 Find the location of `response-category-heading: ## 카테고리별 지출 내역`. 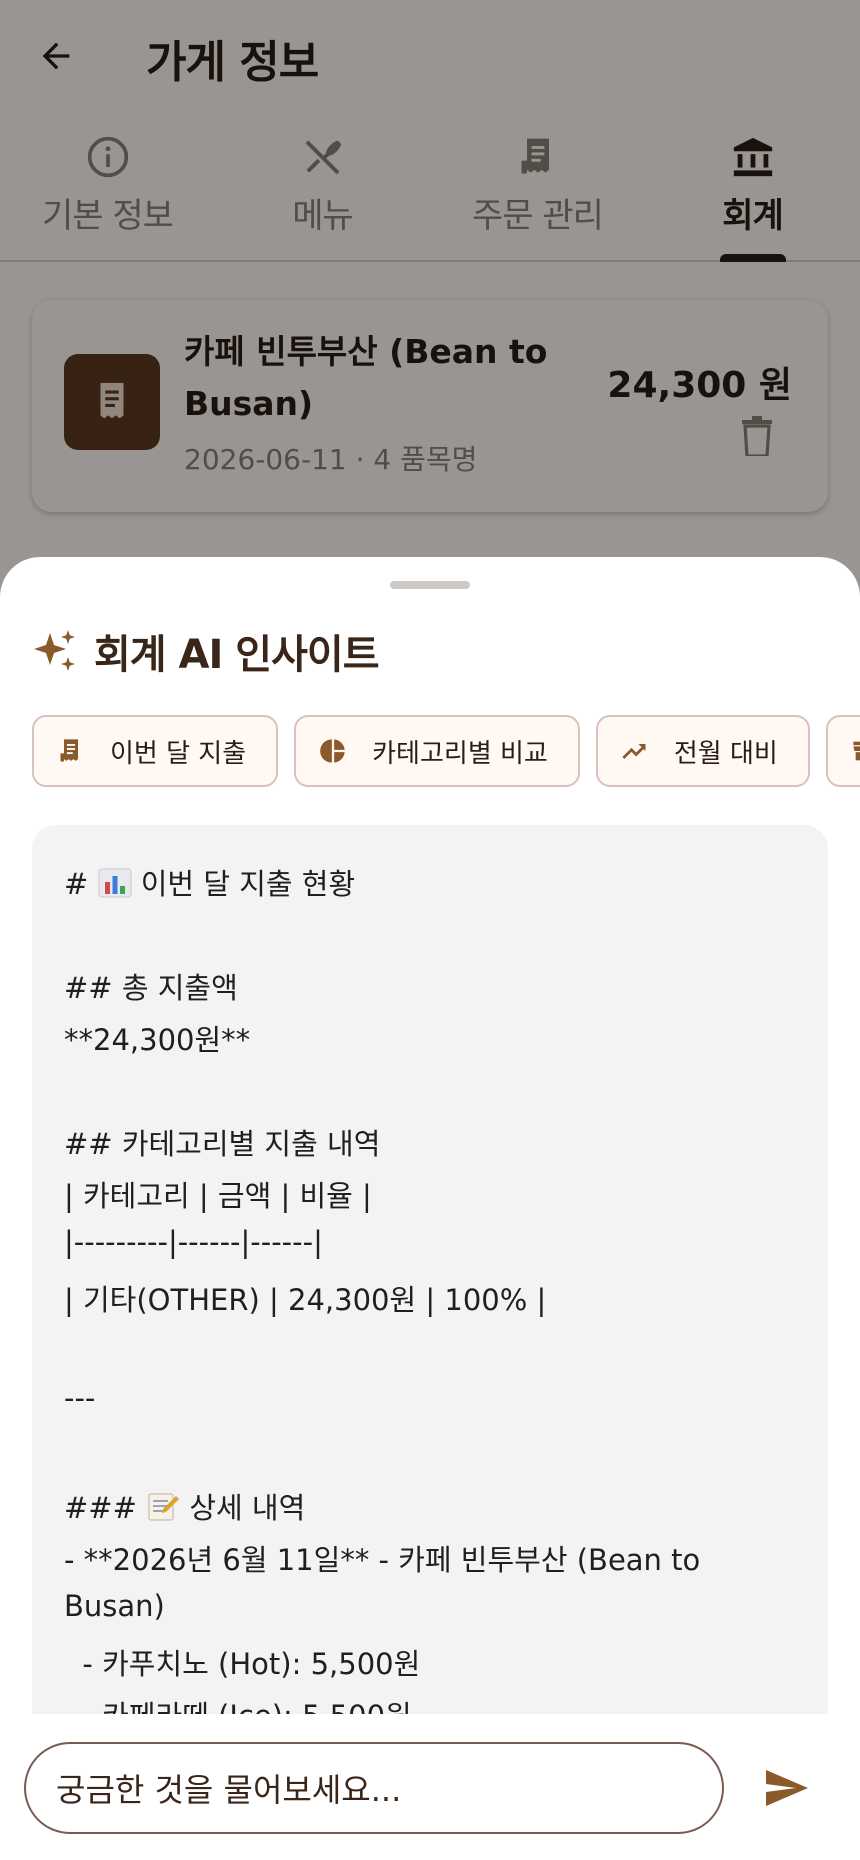

response-category-heading: ## 카테고리별 지출 내역 is located at coordinates (222, 1144).